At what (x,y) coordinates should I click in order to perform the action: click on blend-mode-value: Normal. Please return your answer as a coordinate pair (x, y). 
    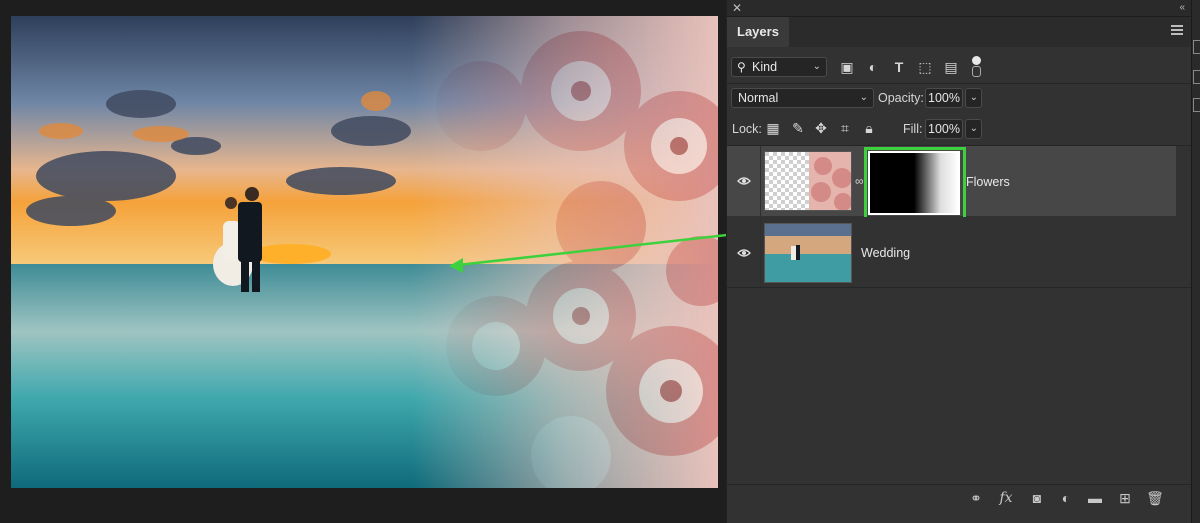
    Looking at the image, I should click on (758, 98).